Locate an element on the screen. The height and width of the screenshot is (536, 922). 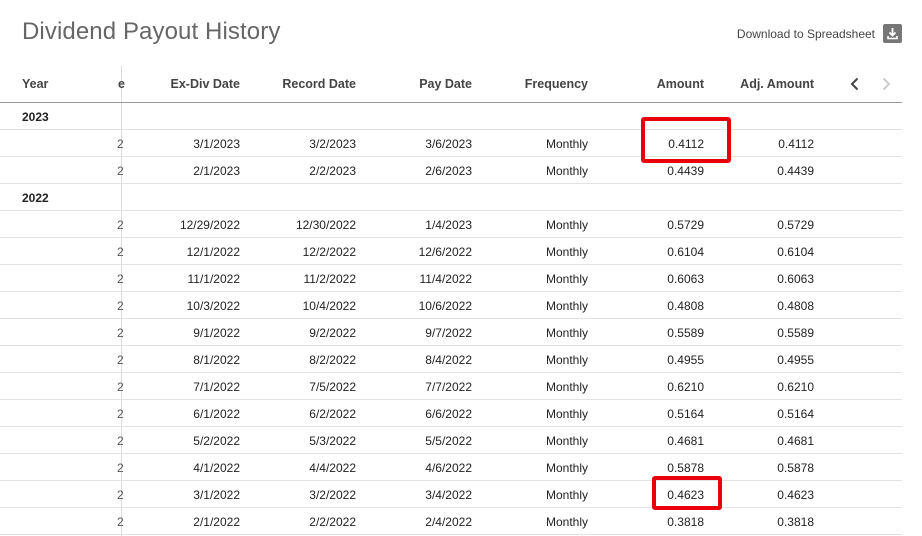
column-header-adj-amount: Adj. Amount is located at coordinates (777, 84).